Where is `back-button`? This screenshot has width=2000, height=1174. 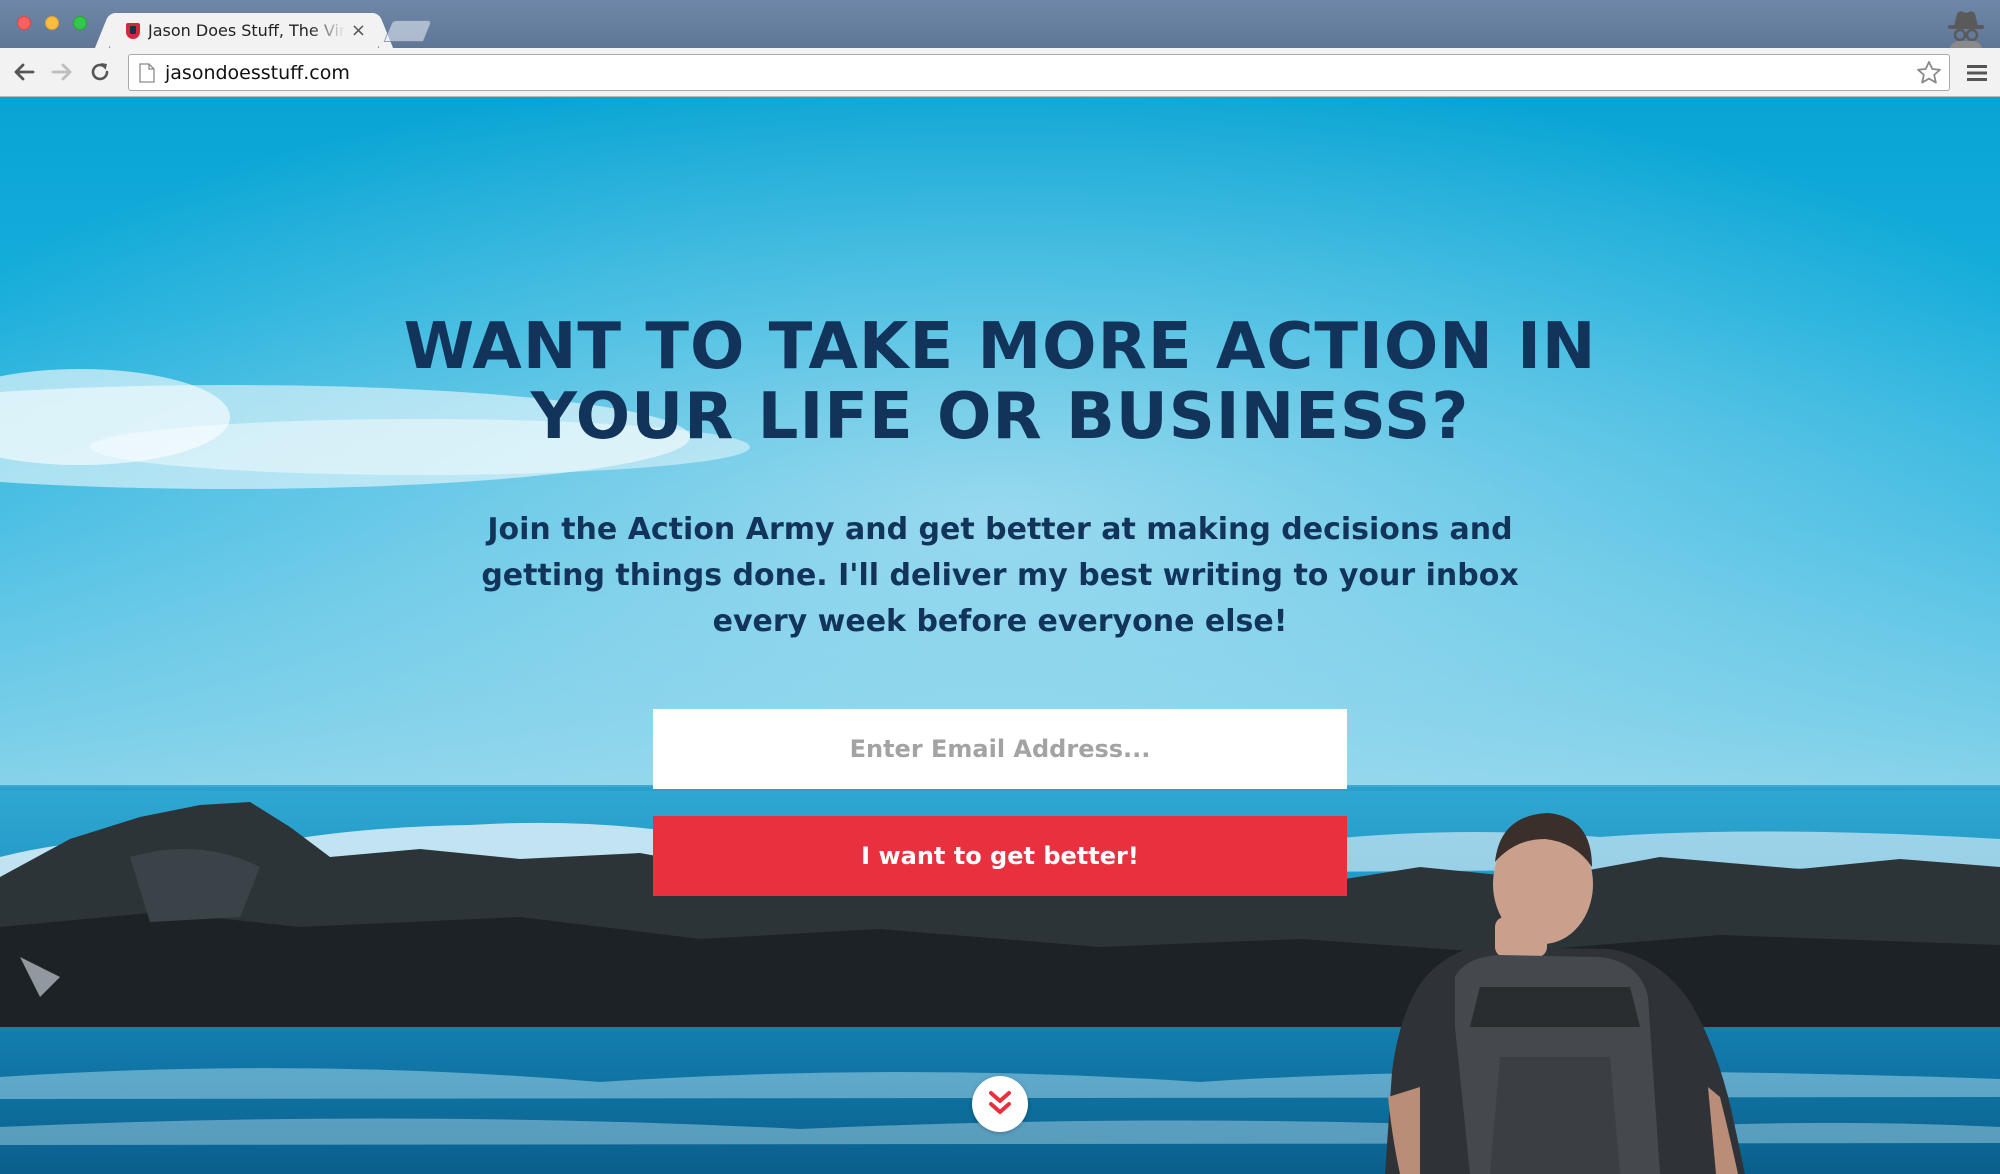 back-button is located at coordinates (24, 72).